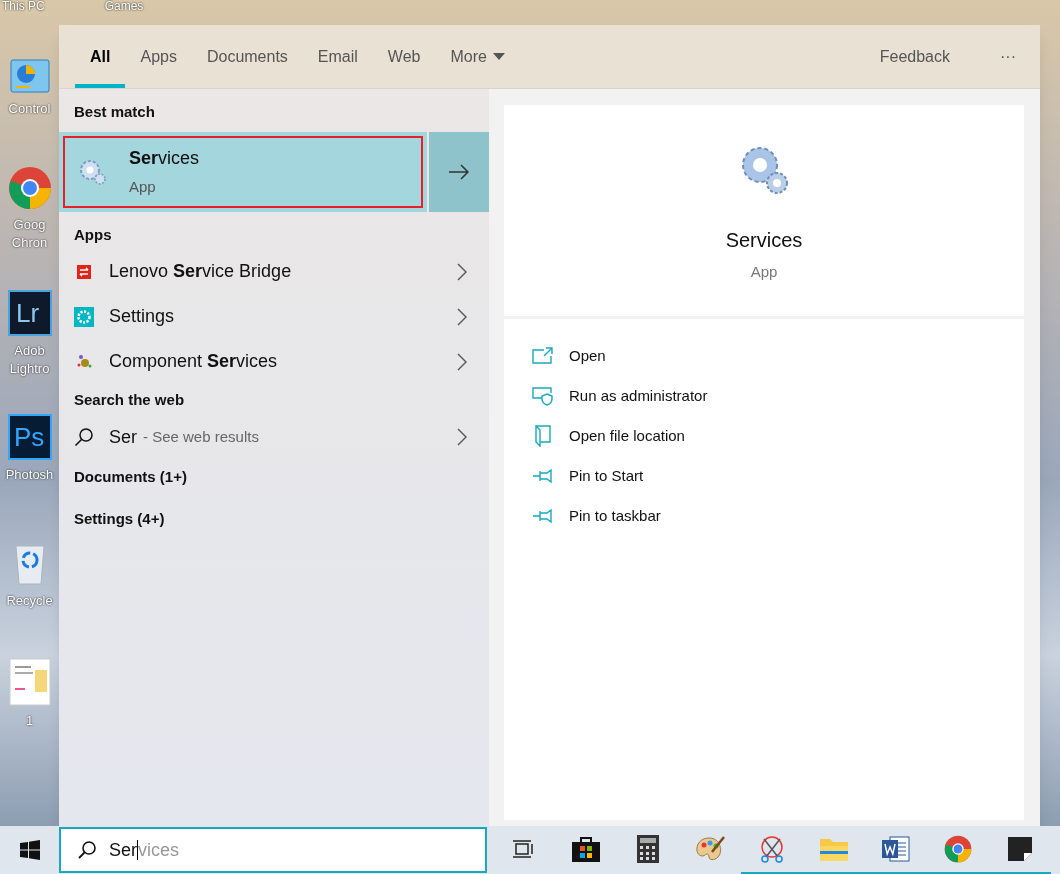  What do you see at coordinates (29, 225) in the screenshot?
I see `desktop-icon-label: Goog` at bounding box center [29, 225].